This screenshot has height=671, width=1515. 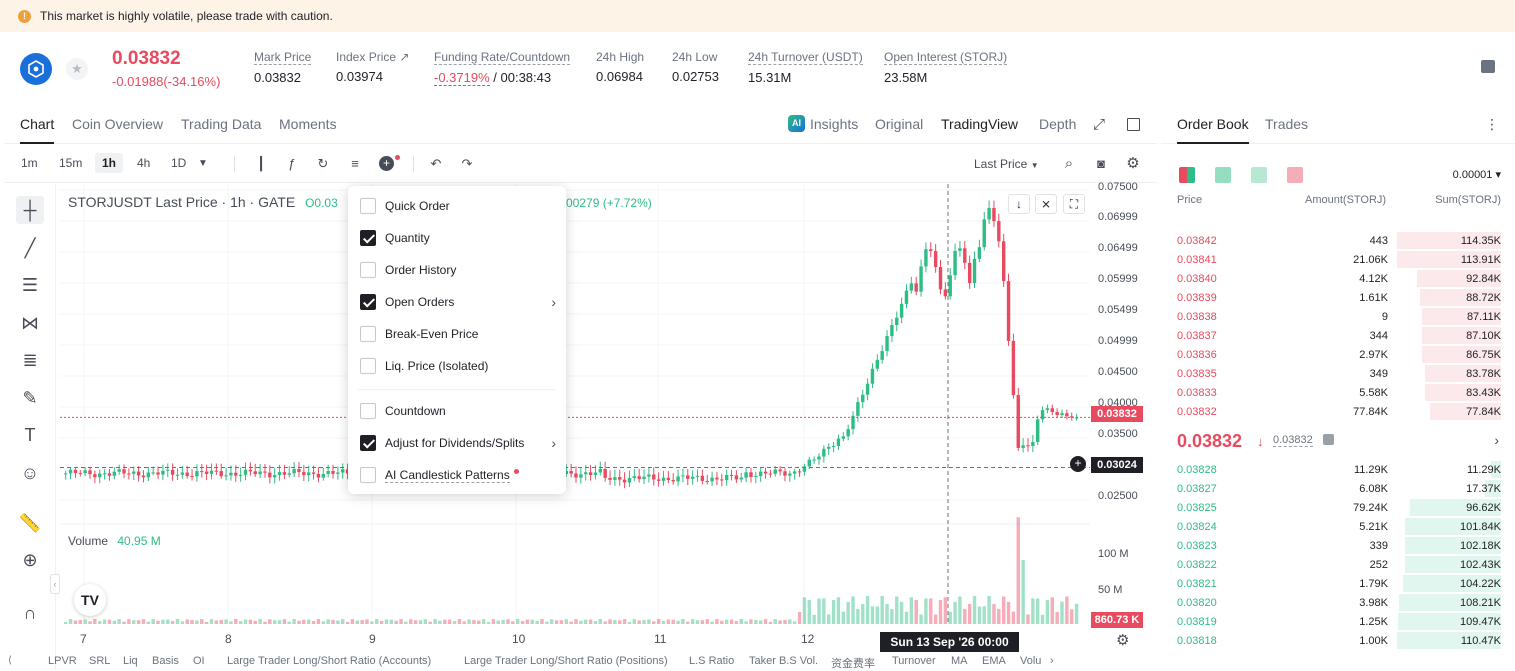 I want to click on indicator-oi: OI, so click(x=199, y=661).